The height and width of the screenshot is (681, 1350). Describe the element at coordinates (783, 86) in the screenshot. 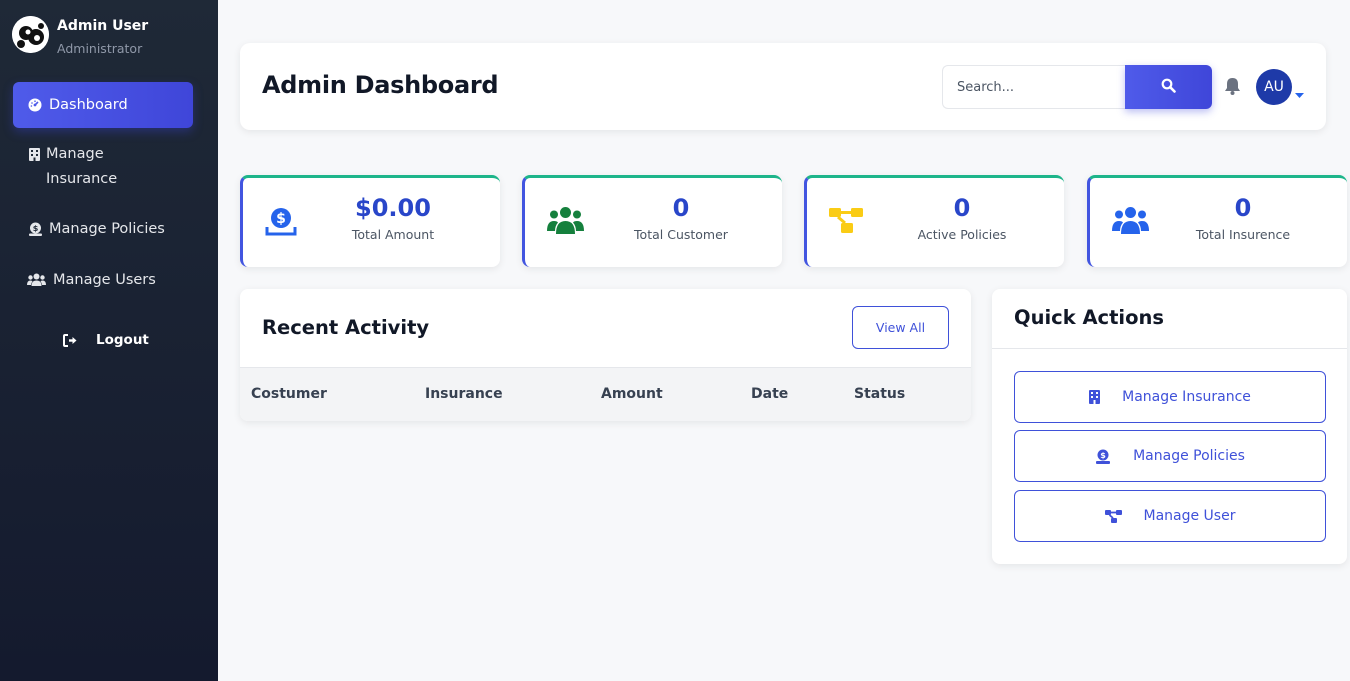

I see `header-bar: Admin Dashboard AU` at that location.